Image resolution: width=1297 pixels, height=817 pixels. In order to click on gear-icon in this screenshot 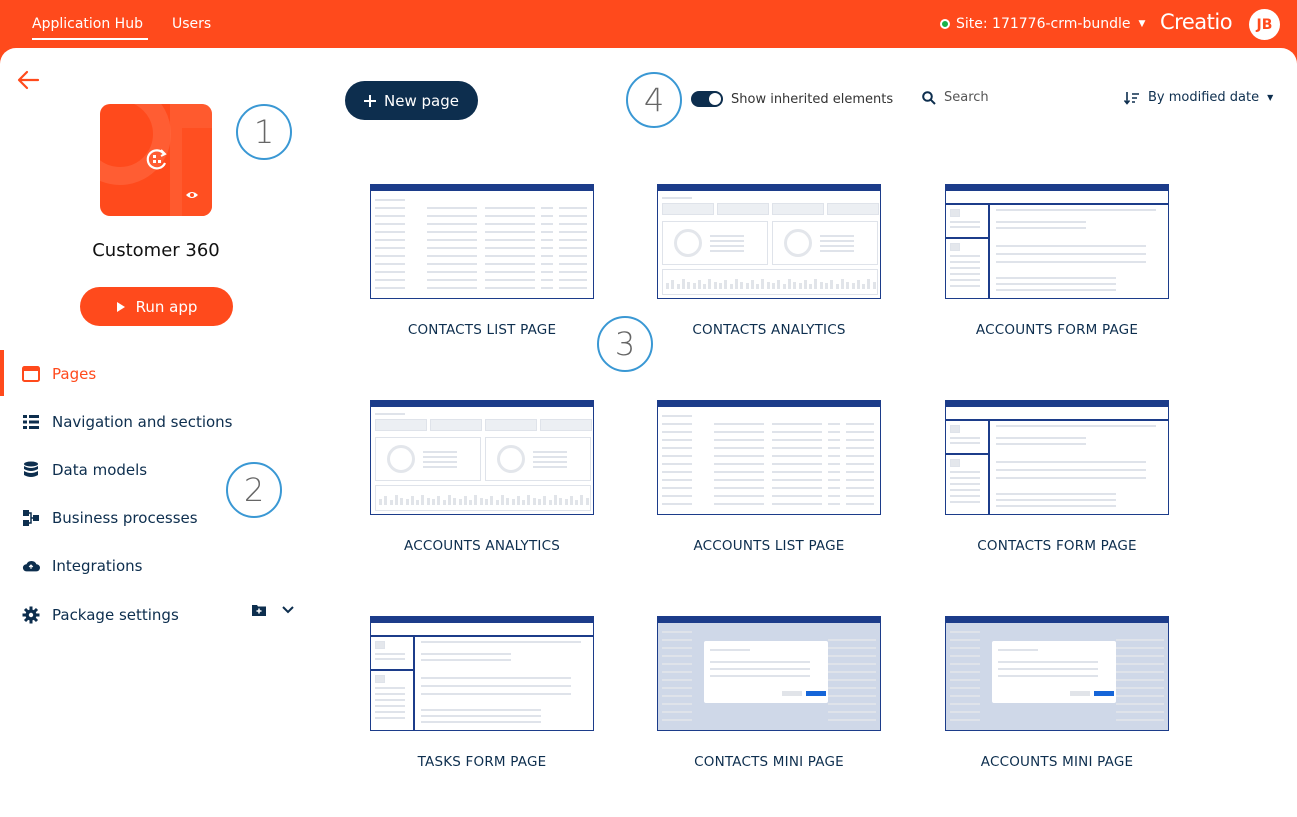, I will do `click(31, 615)`.